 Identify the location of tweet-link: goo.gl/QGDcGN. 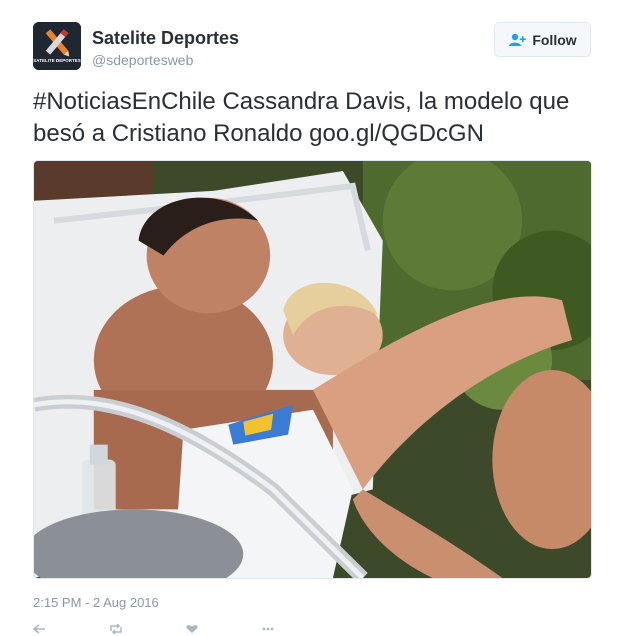
(396, 133).